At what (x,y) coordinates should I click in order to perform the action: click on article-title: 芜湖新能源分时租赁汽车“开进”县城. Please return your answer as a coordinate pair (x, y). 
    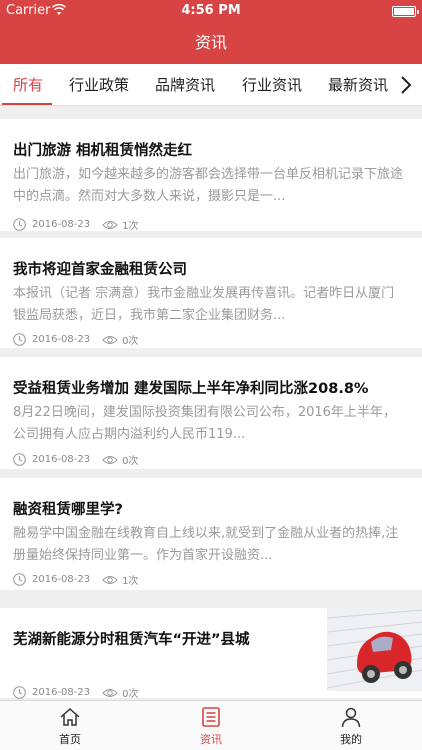
    Looking at the image, I should click on (131, 640).